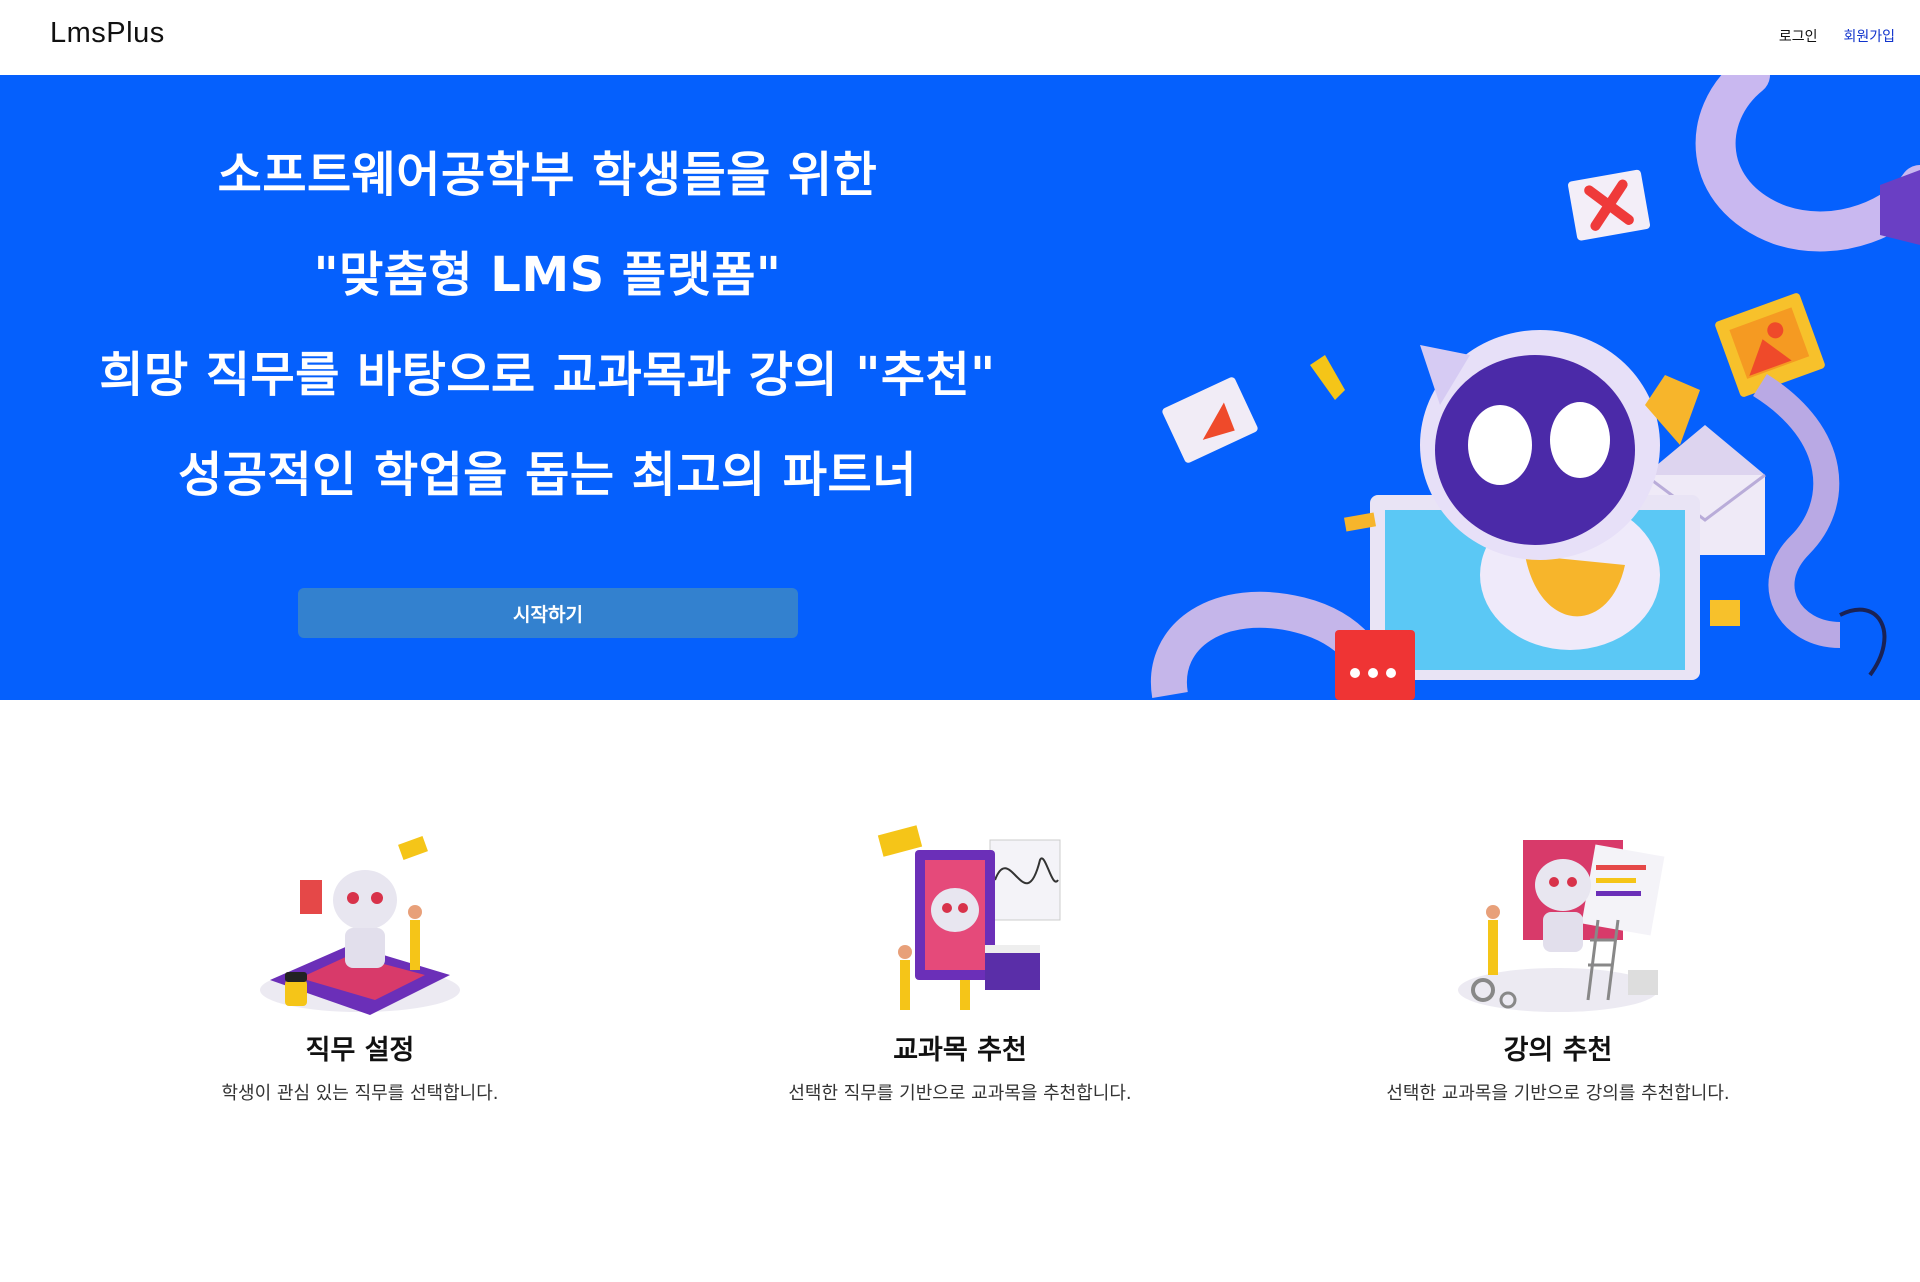 The image size is (1920, 1282). What do you see at coordinates (849, 475) in the screenshot?
I see `hero-line-4-bold: 파트너` at bounding box center [849, 475].